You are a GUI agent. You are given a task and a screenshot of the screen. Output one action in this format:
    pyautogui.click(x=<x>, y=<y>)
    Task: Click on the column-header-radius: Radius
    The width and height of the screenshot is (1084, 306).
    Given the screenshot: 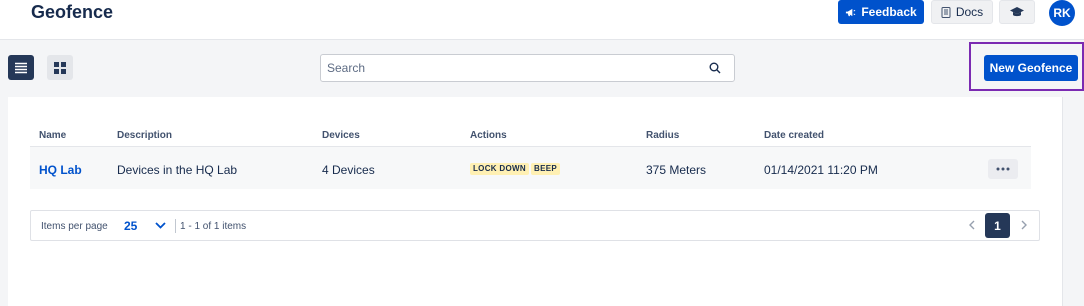 What is the action you would take?
    pyautogui.click(x=662, y=135)
    